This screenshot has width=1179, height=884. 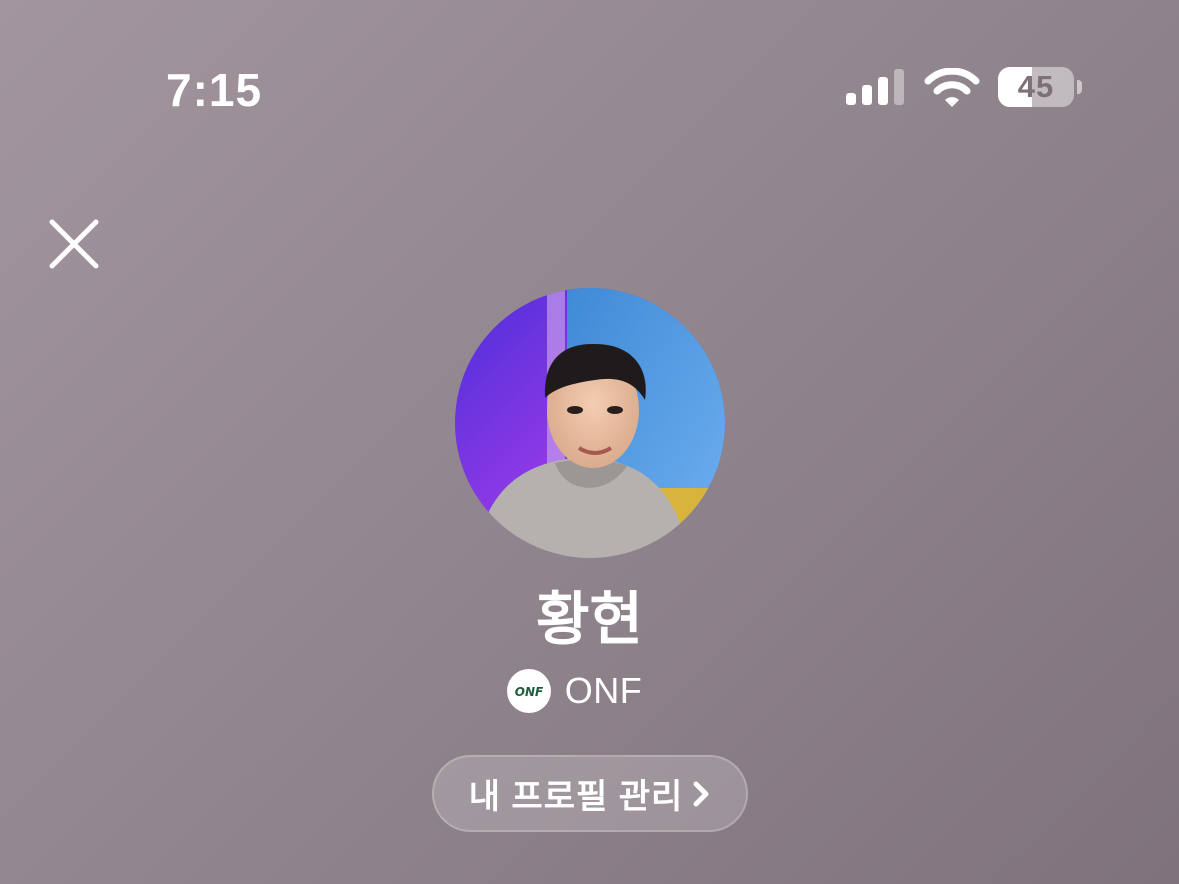 I want to click on avatar, so click(x=590, y=423).